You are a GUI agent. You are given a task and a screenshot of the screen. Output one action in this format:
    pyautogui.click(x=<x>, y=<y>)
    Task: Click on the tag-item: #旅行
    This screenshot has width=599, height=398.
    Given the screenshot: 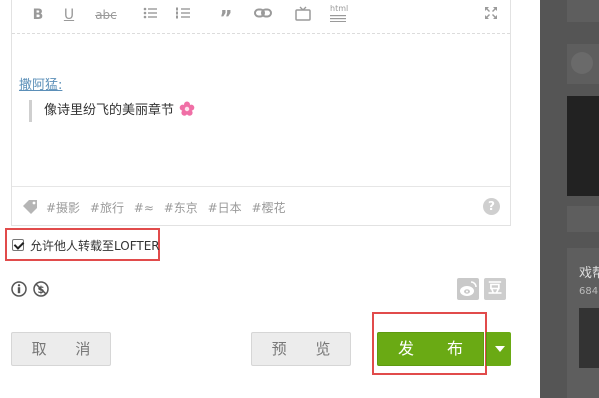 What is the action you would take?
    pyautogui.click(x=107, y=208)
    